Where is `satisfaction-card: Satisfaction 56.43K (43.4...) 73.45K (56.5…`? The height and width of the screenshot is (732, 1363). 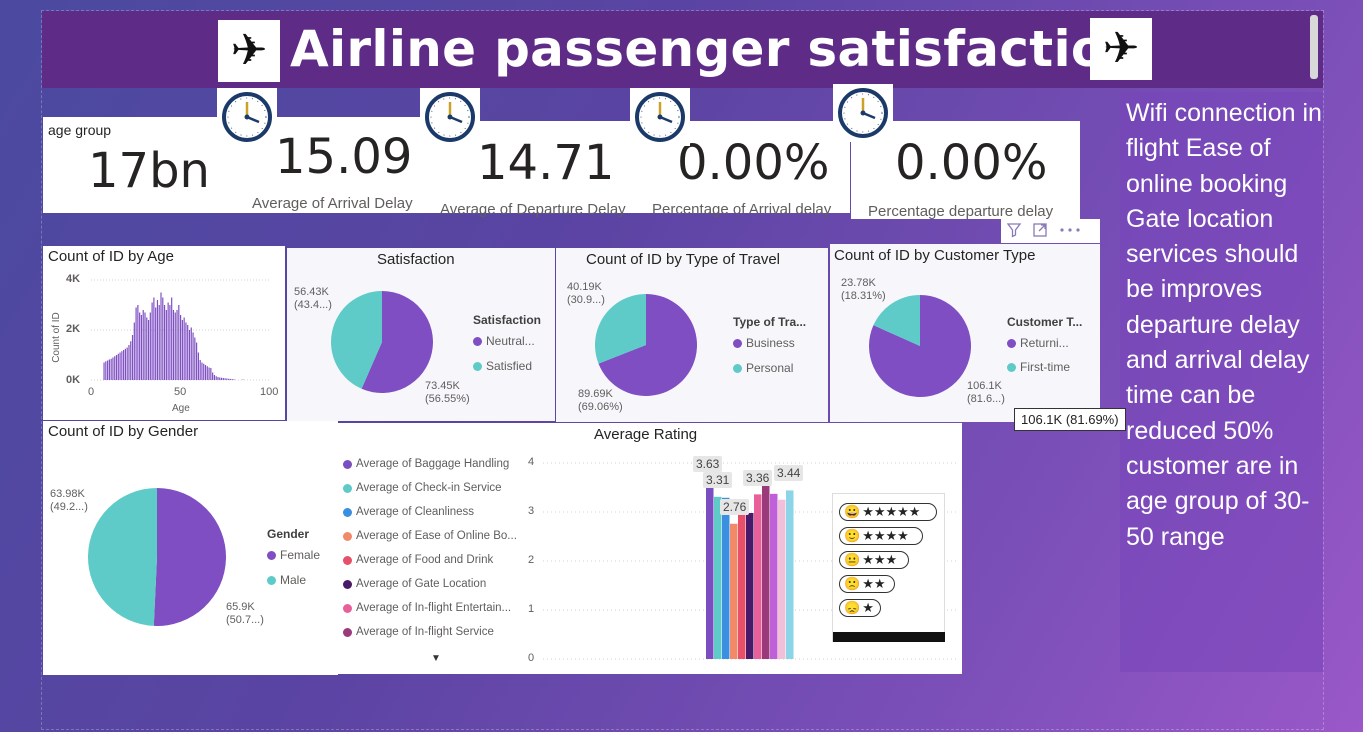 satisfaction-card: Satisfaction 56.43K (43.4...) 73.45K (56.5… is located at coordinates (421, 334).